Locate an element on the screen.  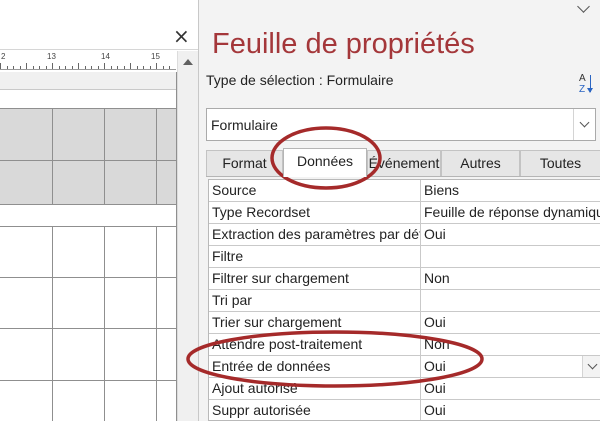
horizontal-ruler: 2 13 14 15 is located at coordinates (88, 60).